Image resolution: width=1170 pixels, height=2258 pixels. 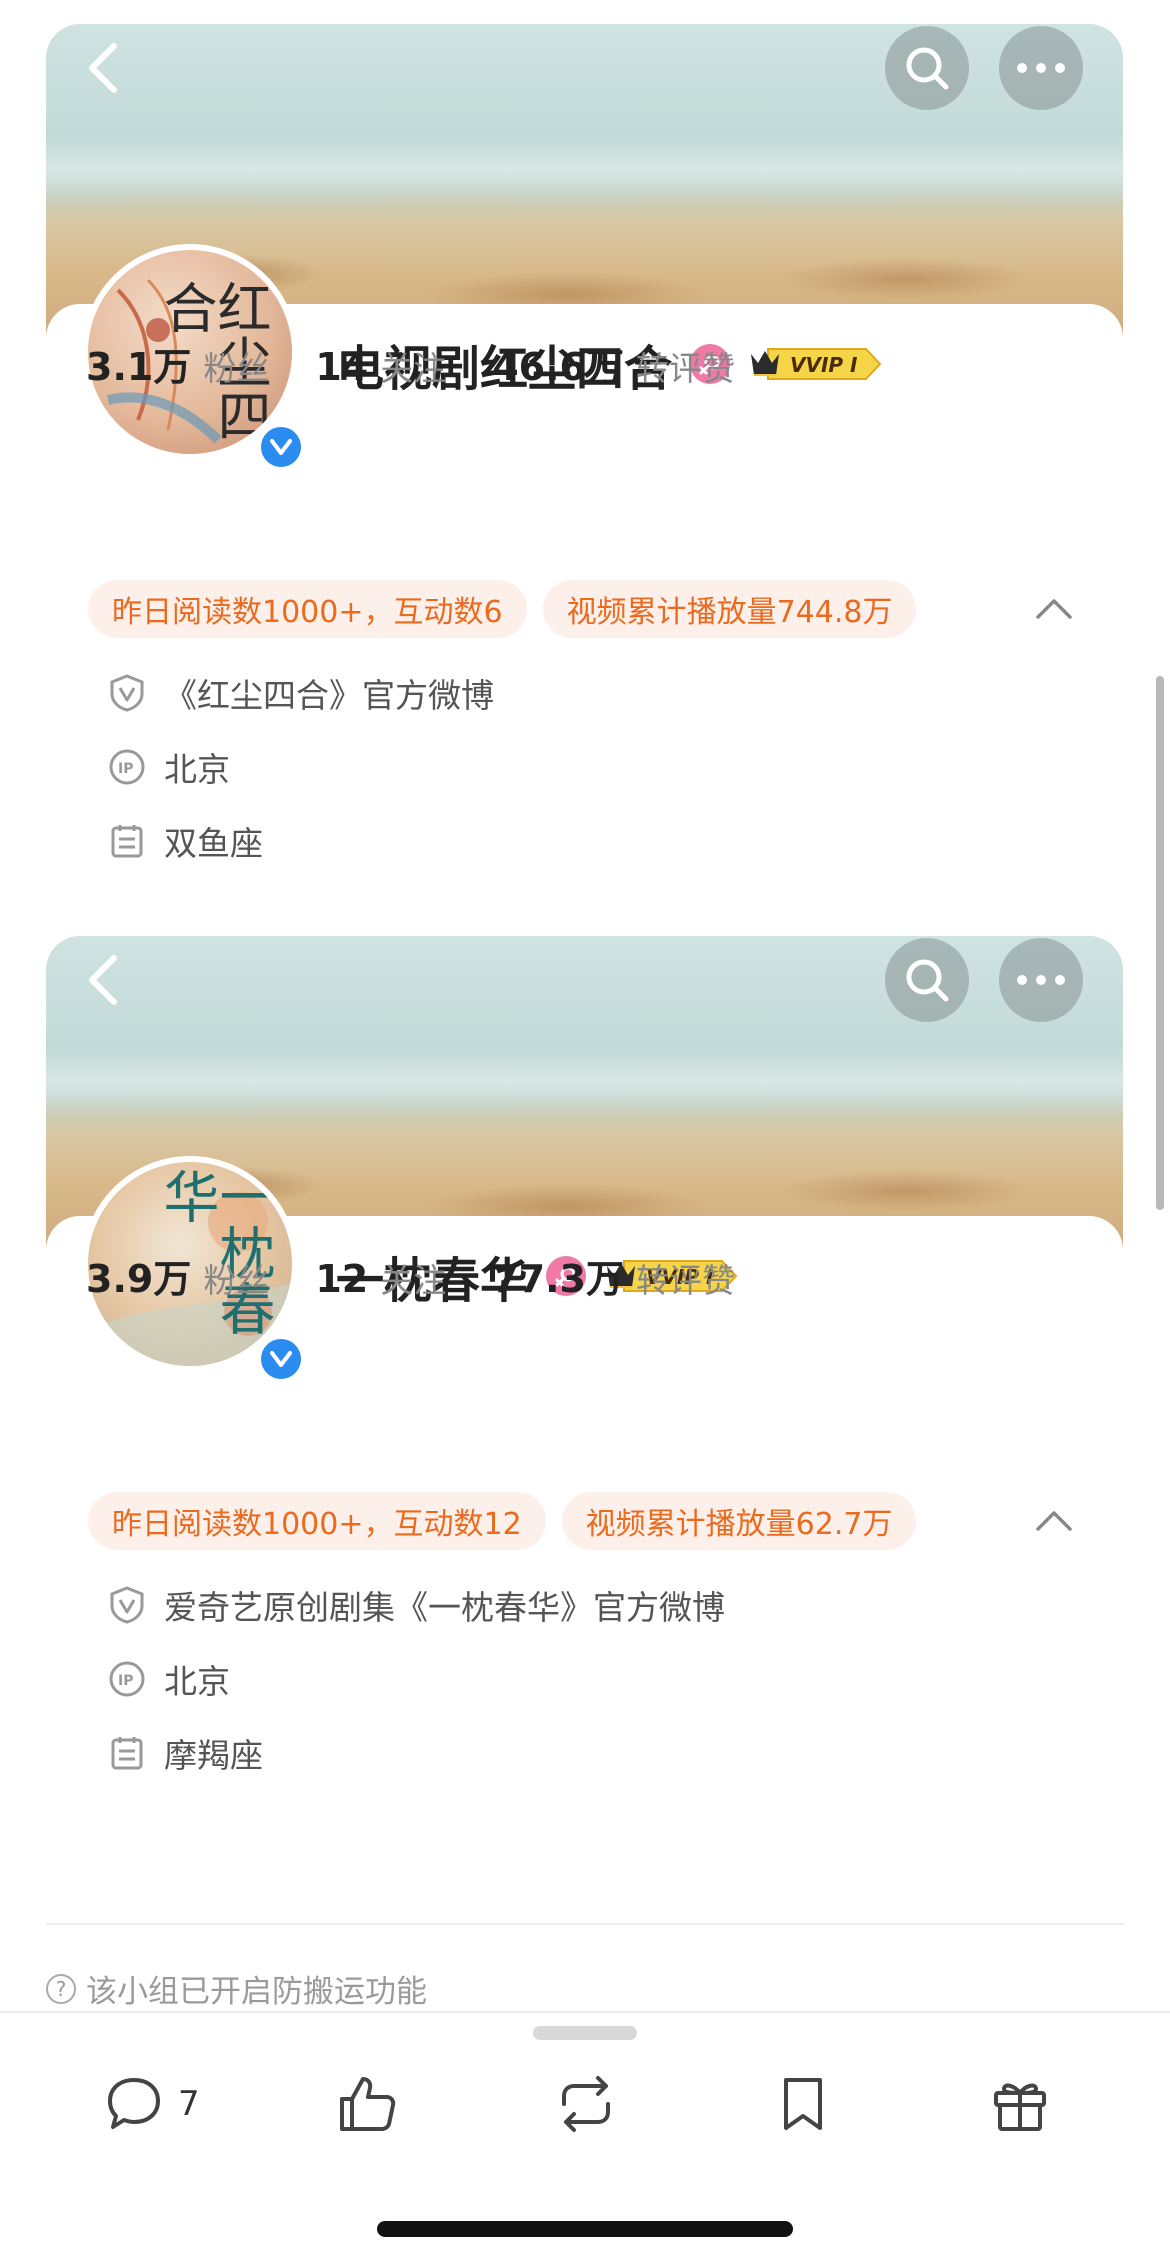 What do you see at coordinates (739, 1521) in the screenshot?
I see `tag-video-plays: 视频累计播放量62.7万` at bounding box center [739, 1521].